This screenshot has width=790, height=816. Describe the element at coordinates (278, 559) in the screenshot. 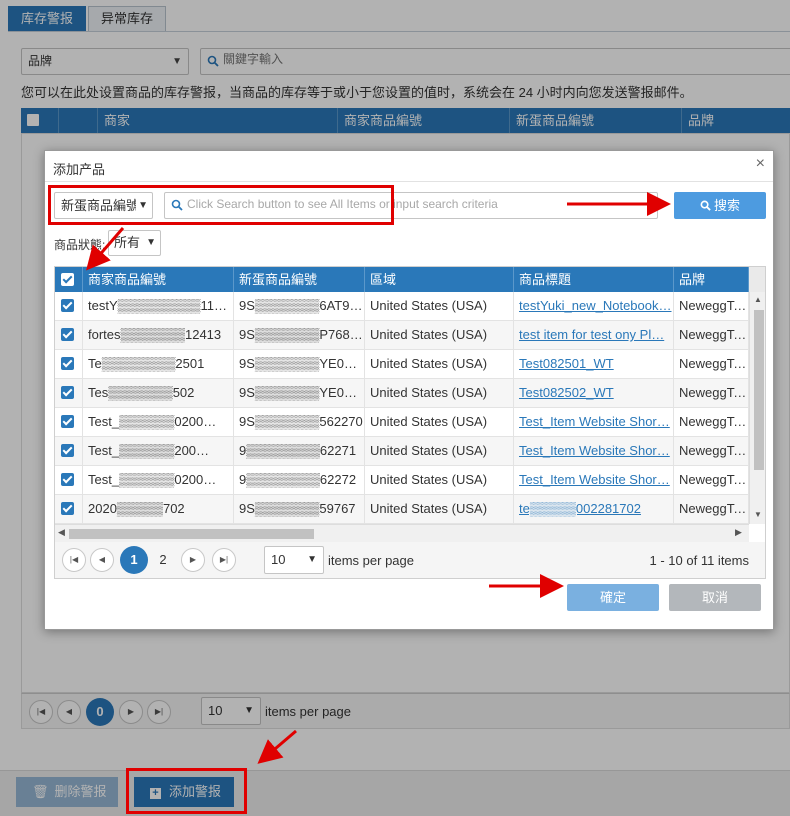

I see `per-page-value: 10` at that location.